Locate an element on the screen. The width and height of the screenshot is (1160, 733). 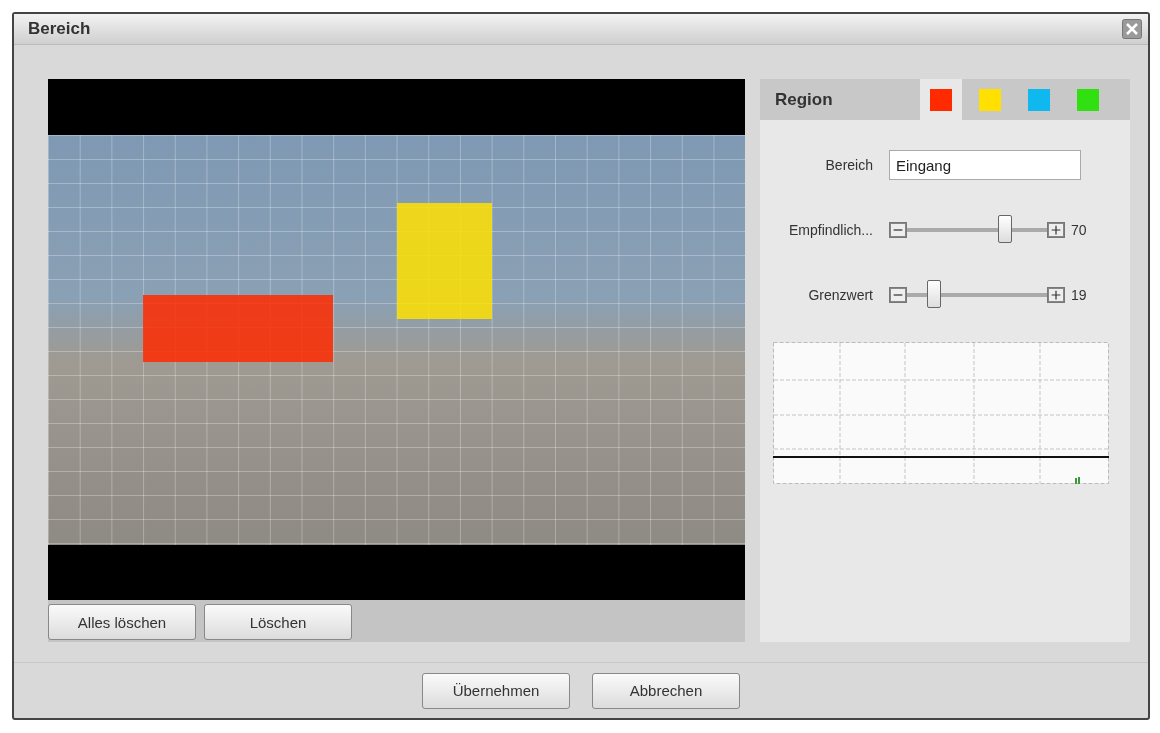
action-button: Löschen is located at coordinates (278, 622).